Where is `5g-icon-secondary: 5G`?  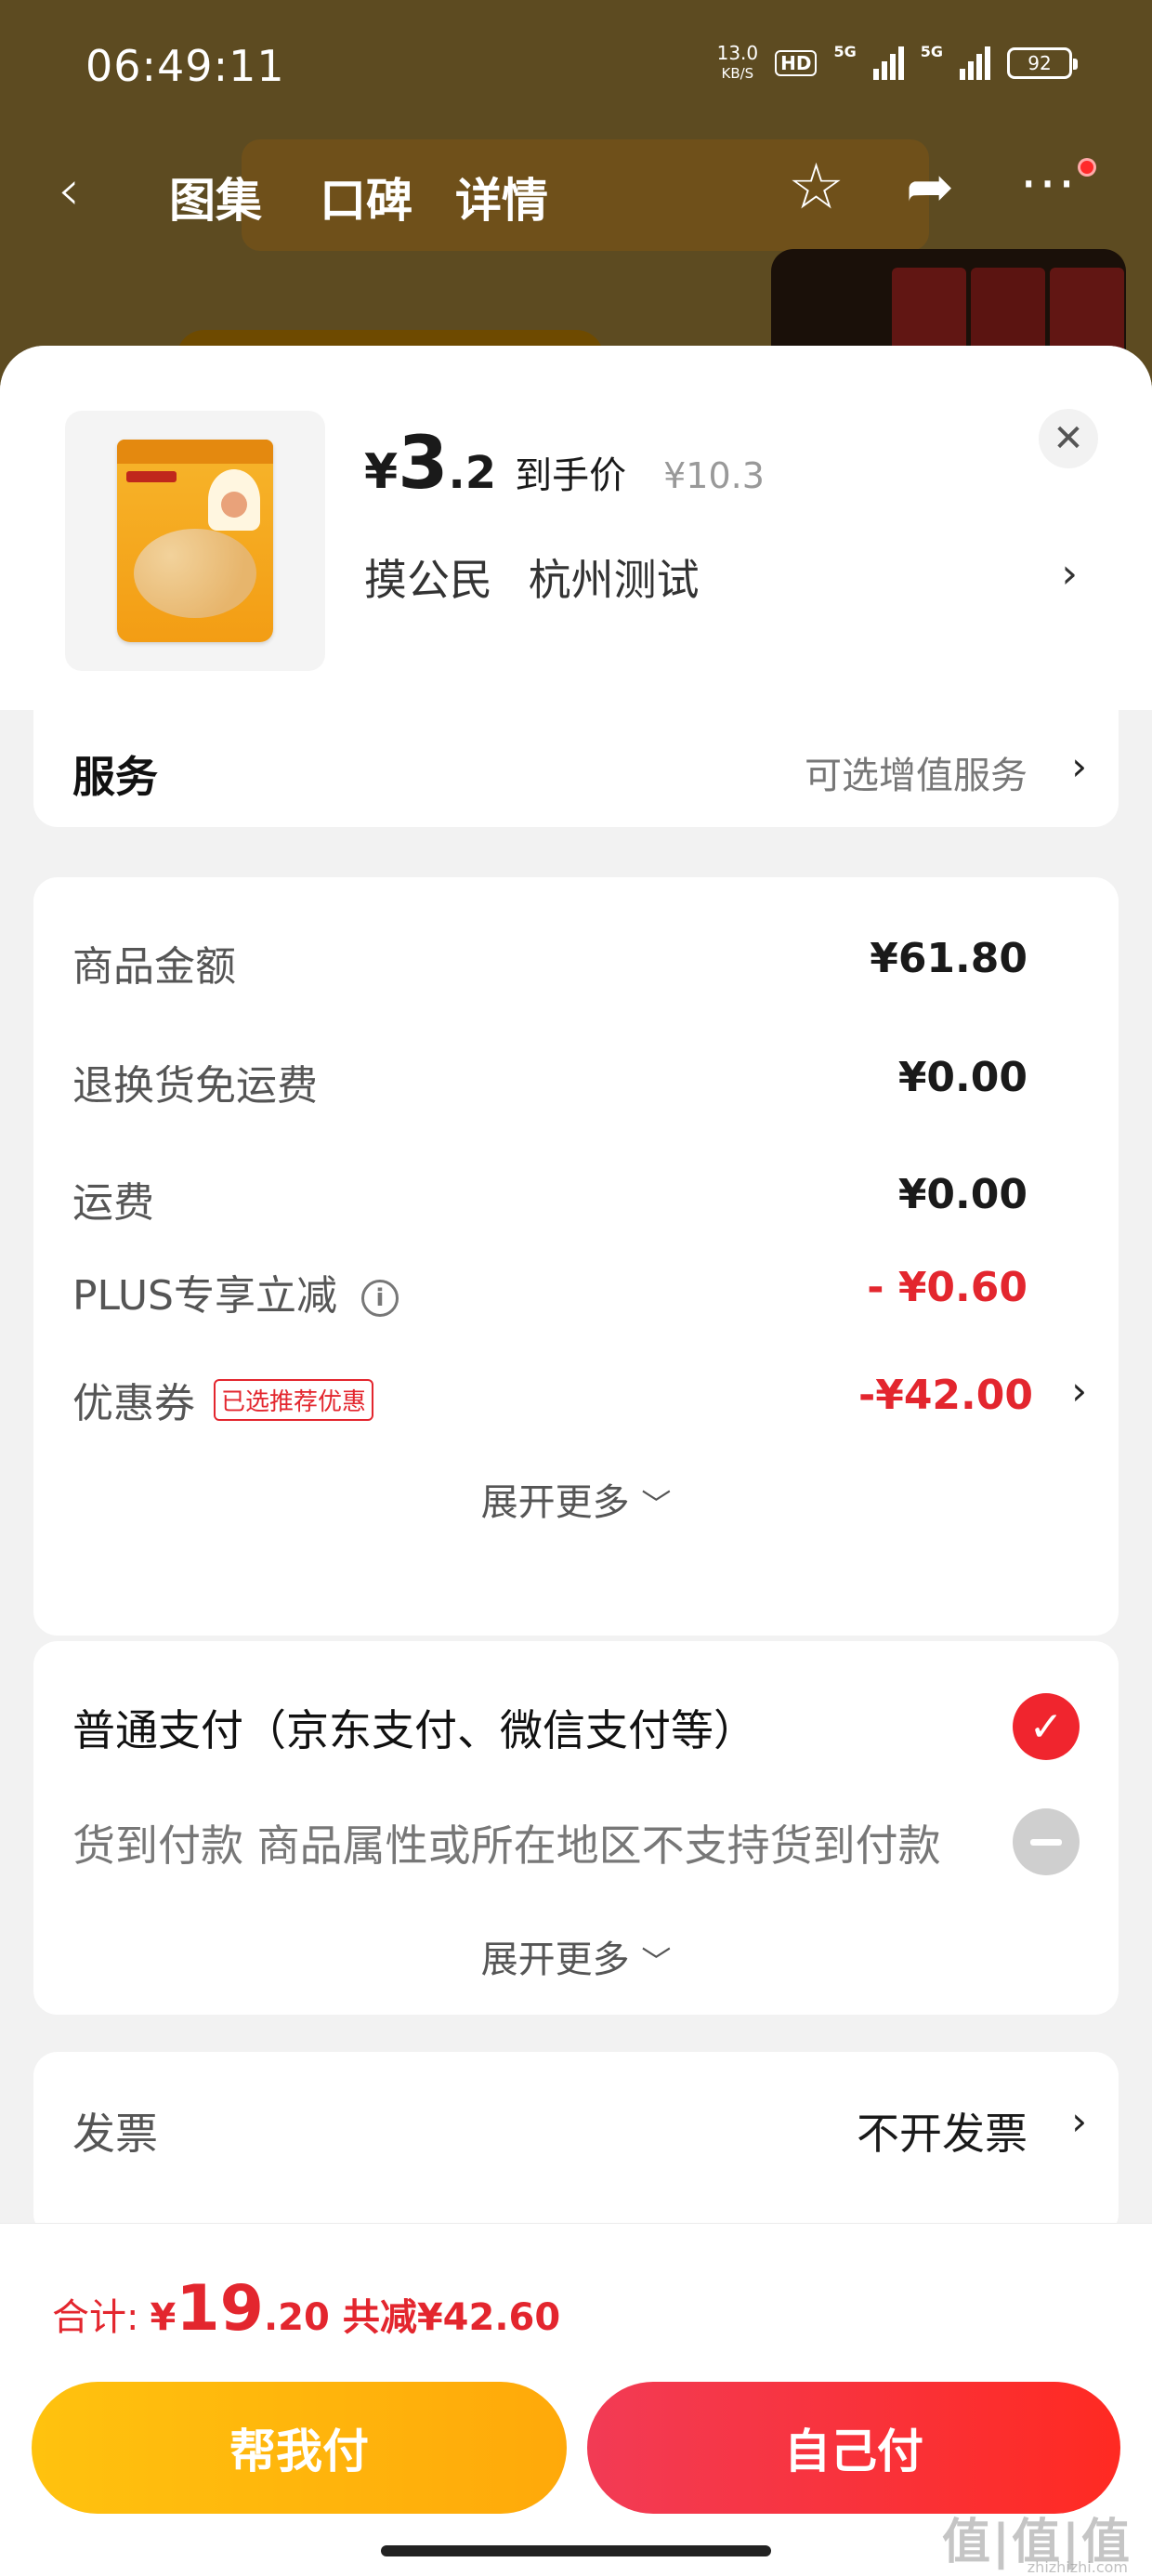 5g-icon-secondary: 5G is located at coordinates (931, 51).